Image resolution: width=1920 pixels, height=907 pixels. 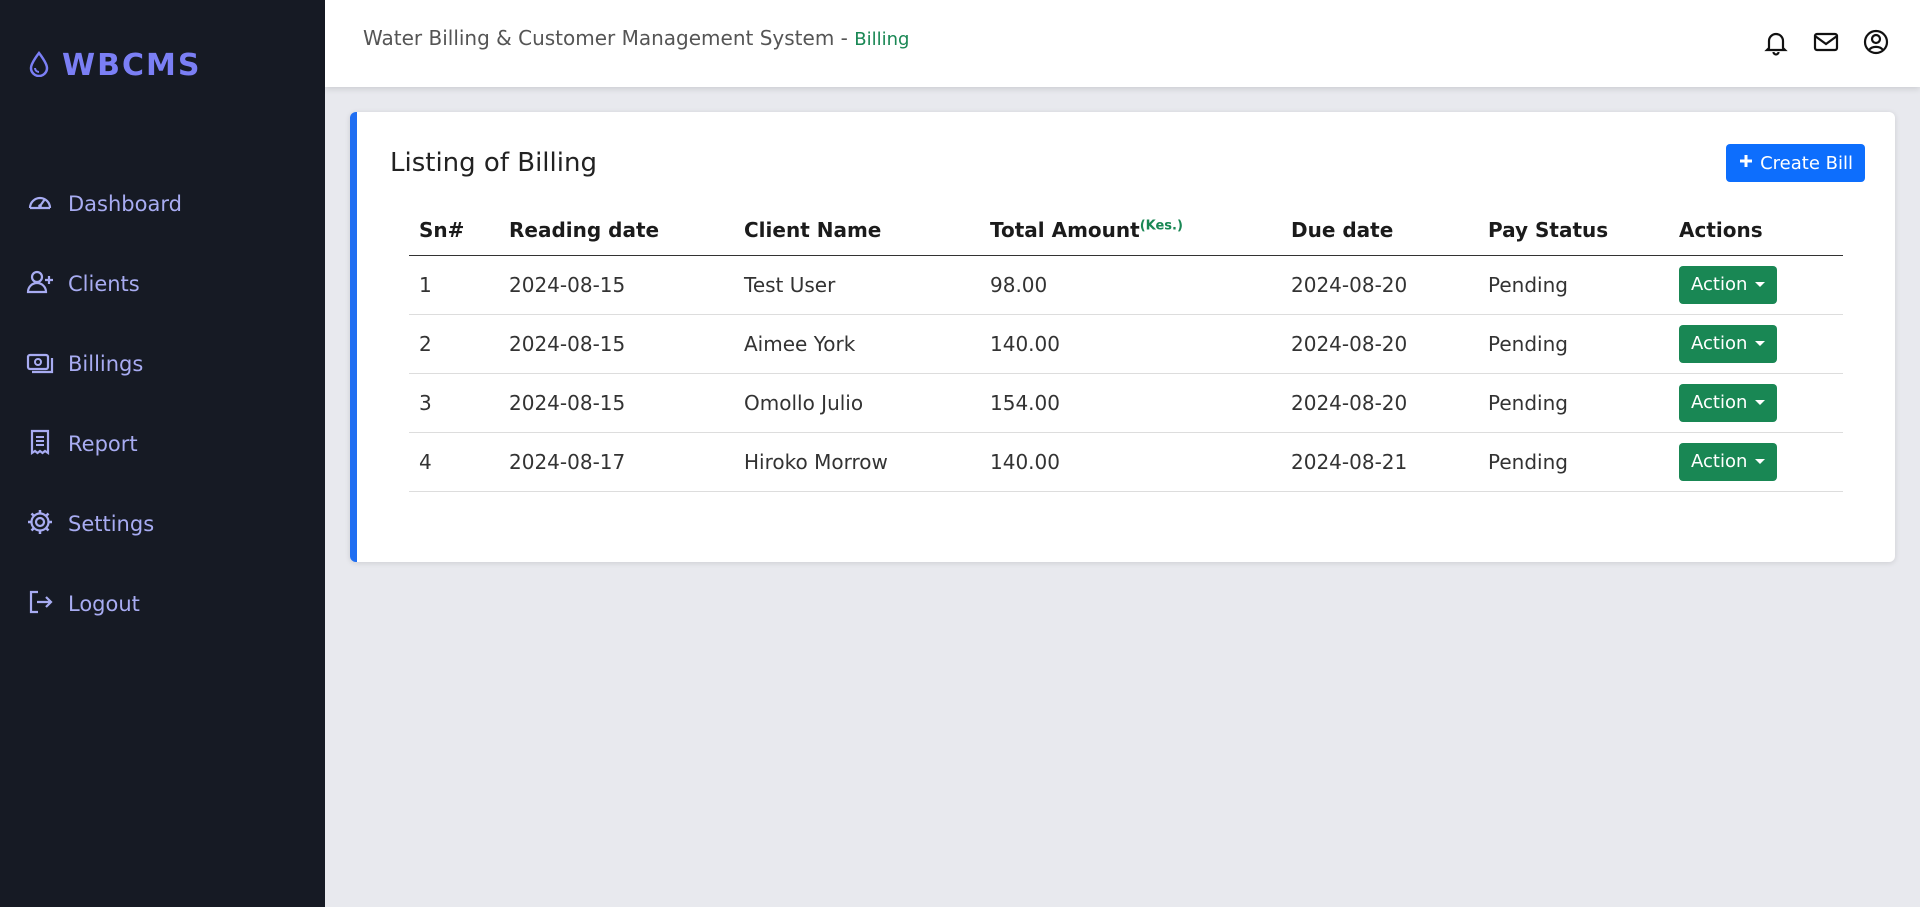 I want to click on sidebar-item-billings: Billings, so click(x=162, y=364).